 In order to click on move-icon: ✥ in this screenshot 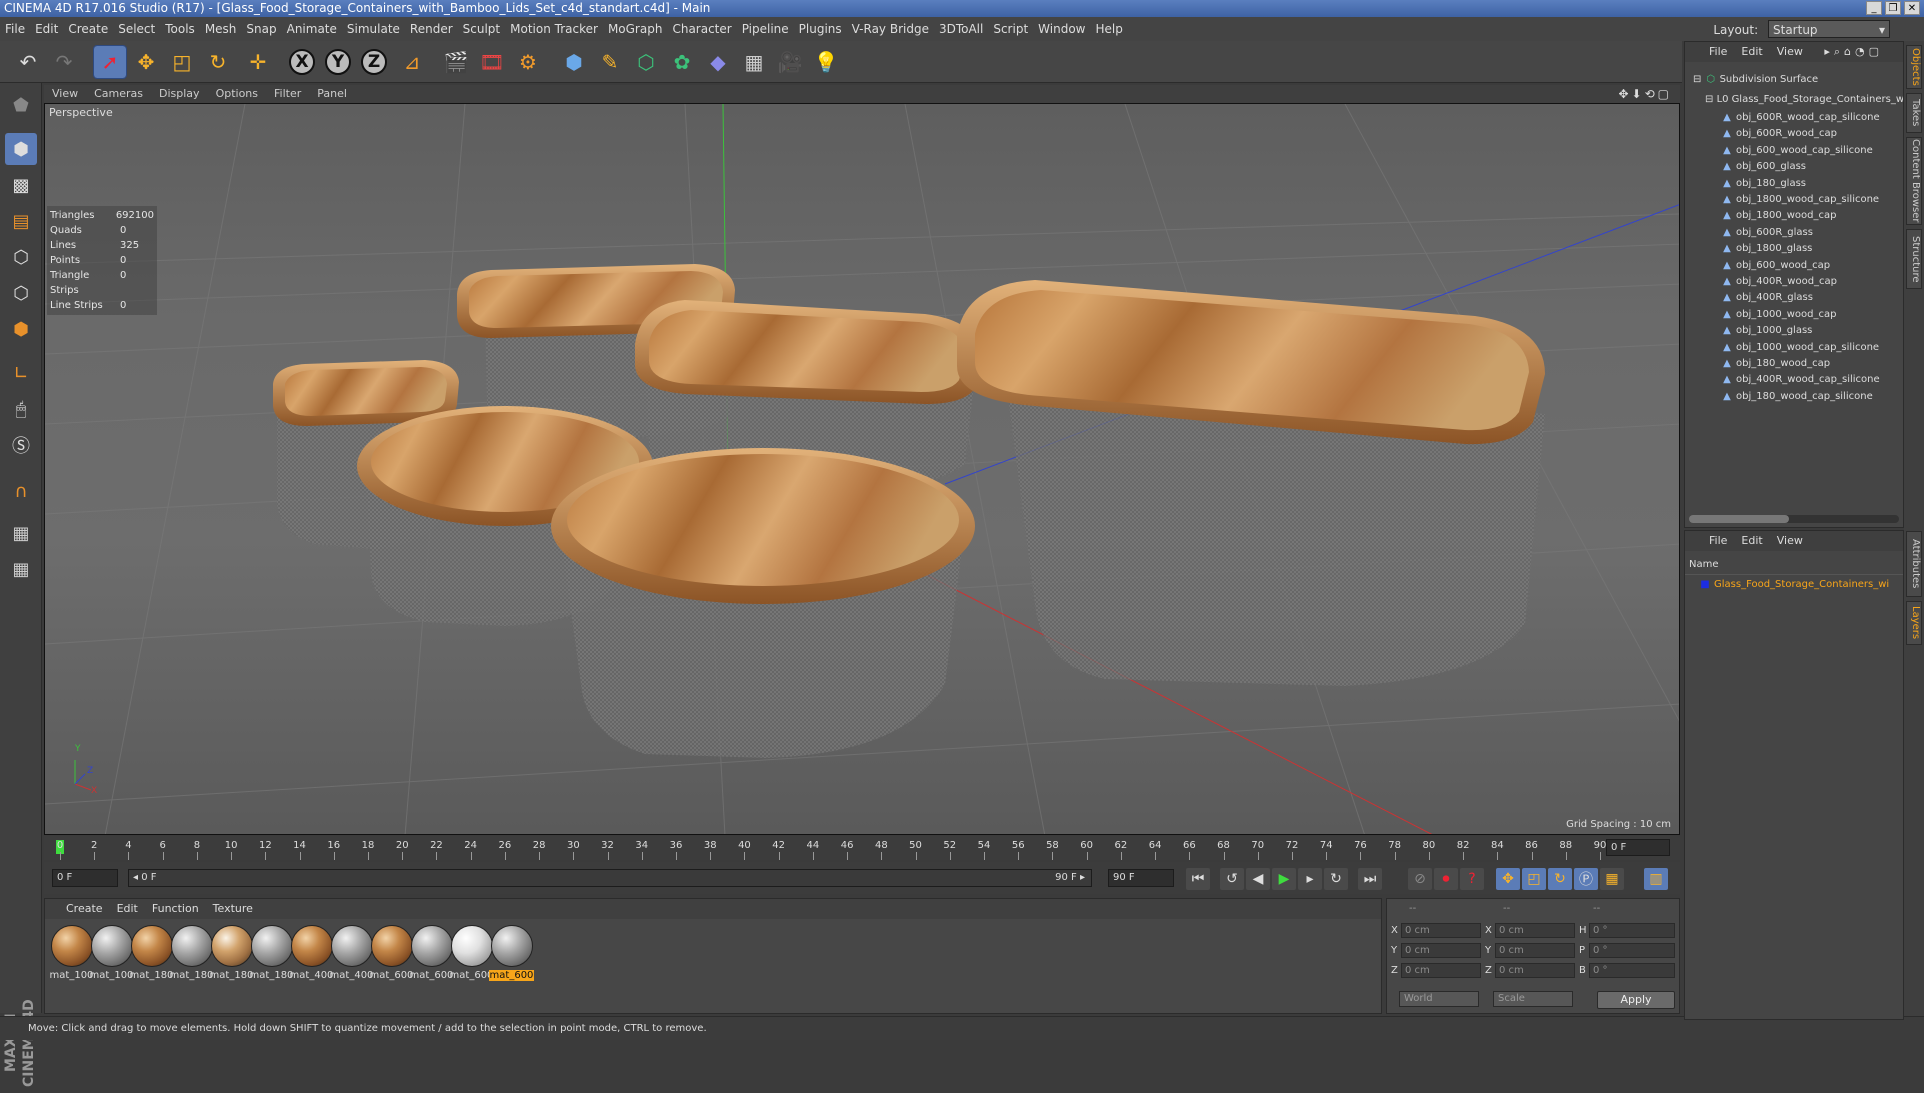, I will do `click(146, 62)`.